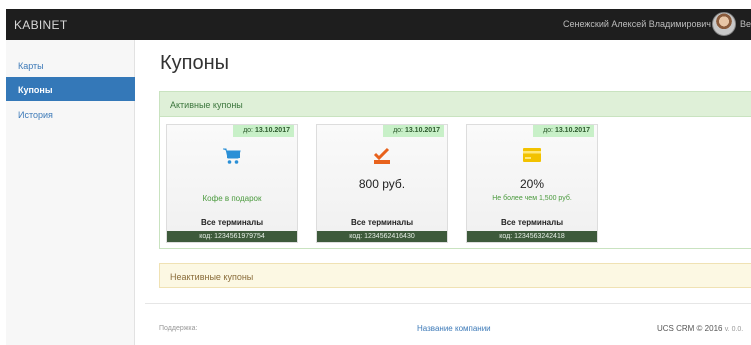 The height and width of the screenshot is (345, 751). What do you see at coordinates (232, 198) in the screenshot?
I see `coupon-description: Кофе в подарок` at bounding box center [232, 198].